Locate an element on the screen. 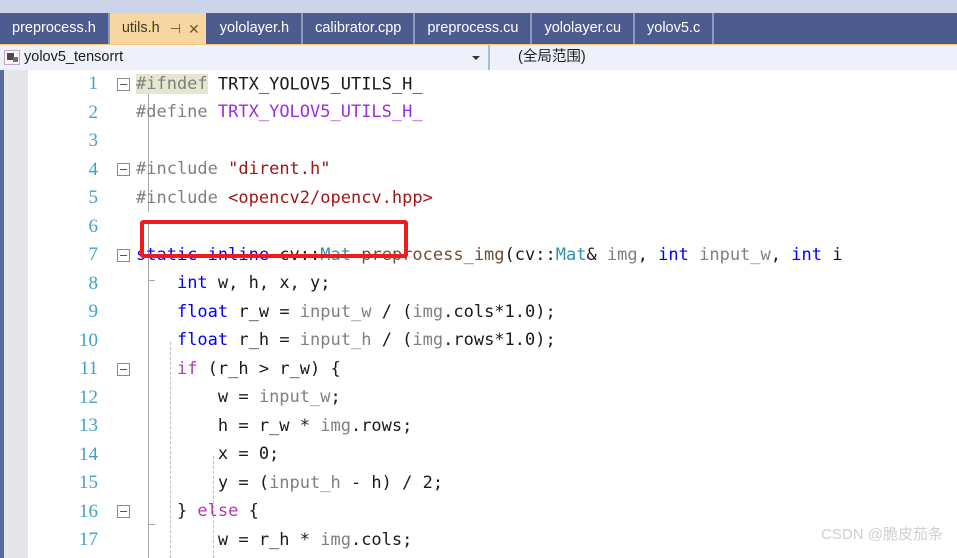  line-number: 1 is located at coordinates (93, 84).